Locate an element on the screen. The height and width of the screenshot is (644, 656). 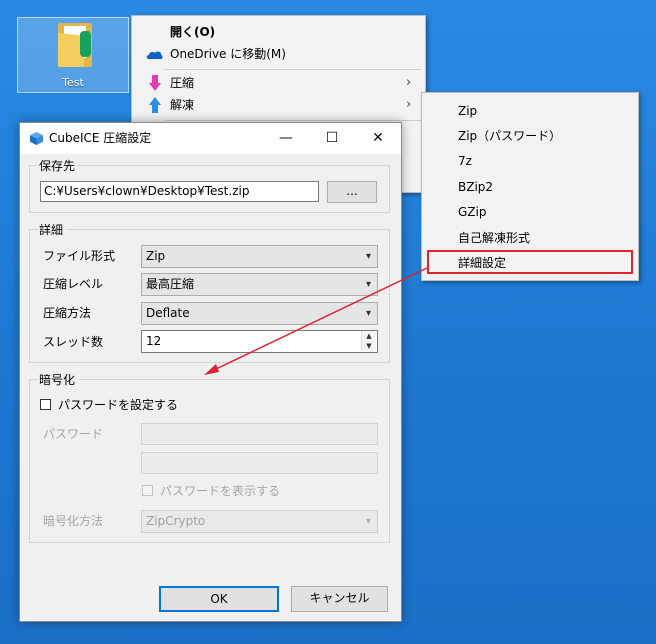
desktop-folder-label: Test is located at coordinates (73, 82).